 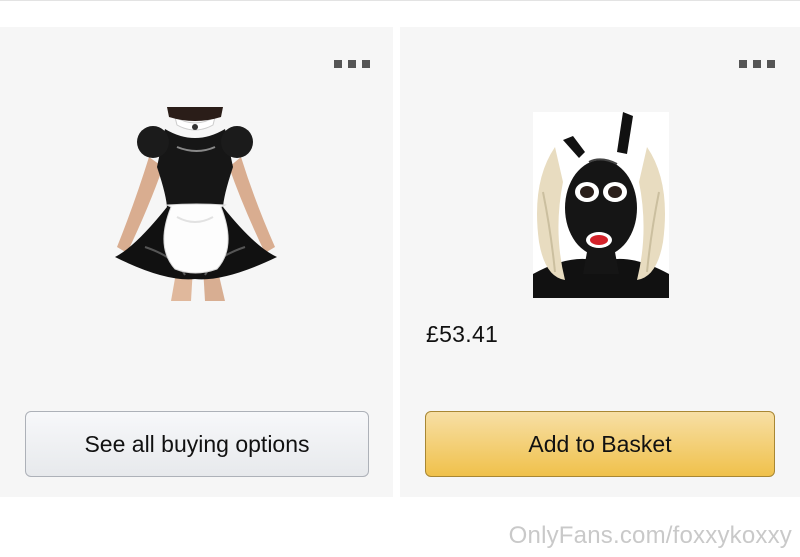 I want to click on button-label: Add to Basket, so click(x=600, y=443).